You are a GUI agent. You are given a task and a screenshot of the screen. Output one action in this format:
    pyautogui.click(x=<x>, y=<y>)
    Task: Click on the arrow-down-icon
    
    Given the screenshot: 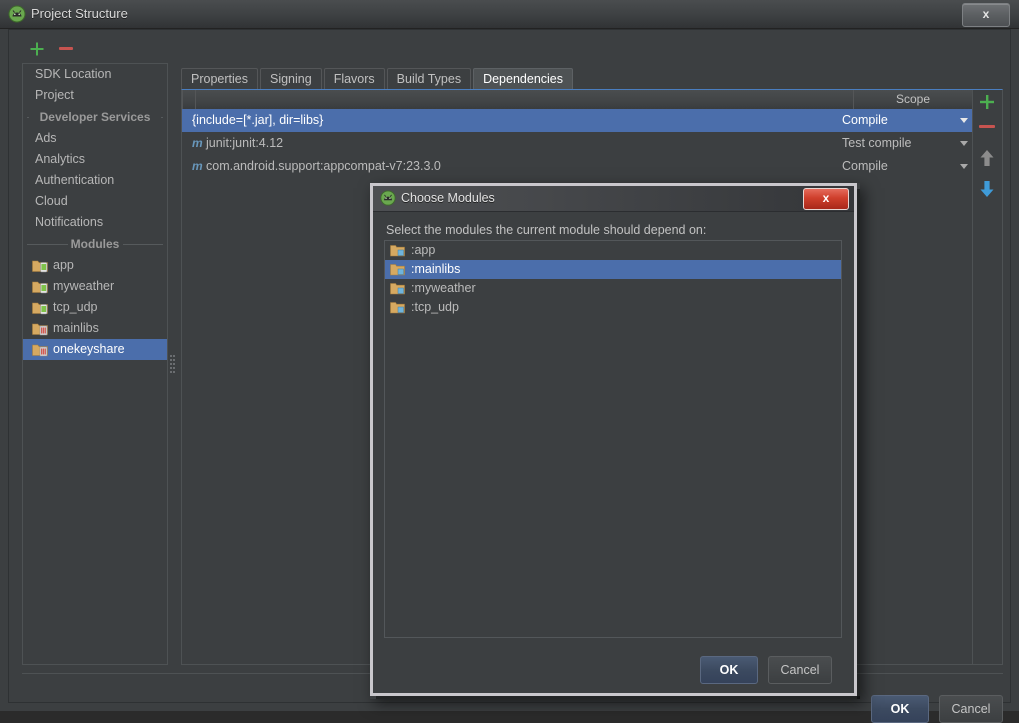 What is the action you would take?
    pyautogui.click(x=987, y=190)
    